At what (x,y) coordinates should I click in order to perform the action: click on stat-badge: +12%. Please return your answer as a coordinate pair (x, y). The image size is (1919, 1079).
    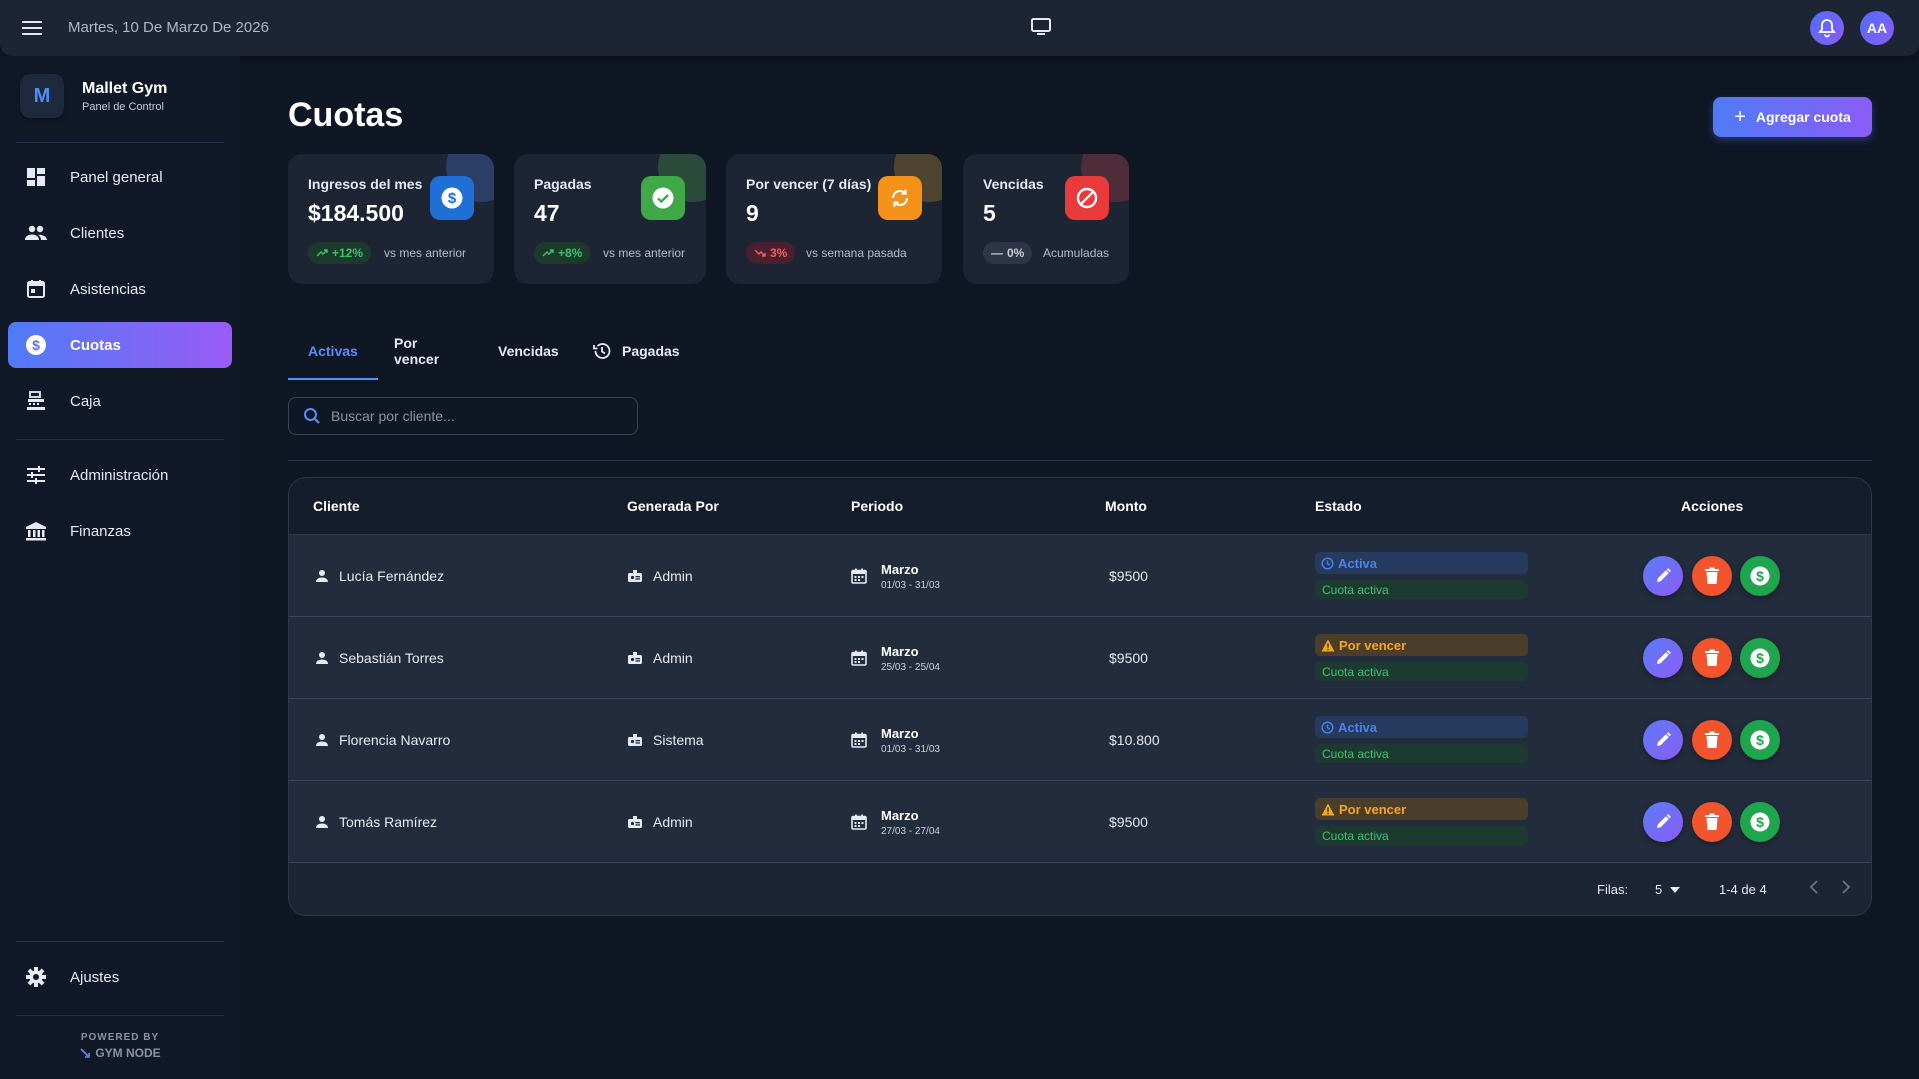
    Looking at the image, I should click on (340, 253).